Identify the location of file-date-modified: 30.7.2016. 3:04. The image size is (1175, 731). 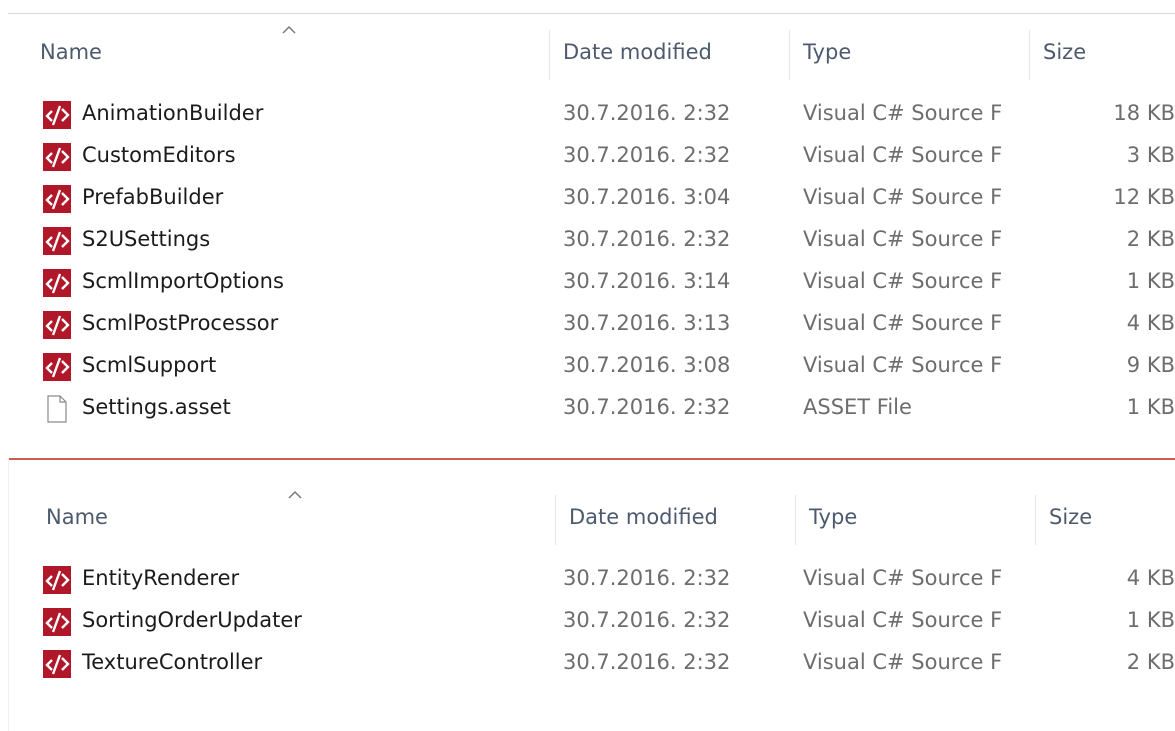
(647, 197).